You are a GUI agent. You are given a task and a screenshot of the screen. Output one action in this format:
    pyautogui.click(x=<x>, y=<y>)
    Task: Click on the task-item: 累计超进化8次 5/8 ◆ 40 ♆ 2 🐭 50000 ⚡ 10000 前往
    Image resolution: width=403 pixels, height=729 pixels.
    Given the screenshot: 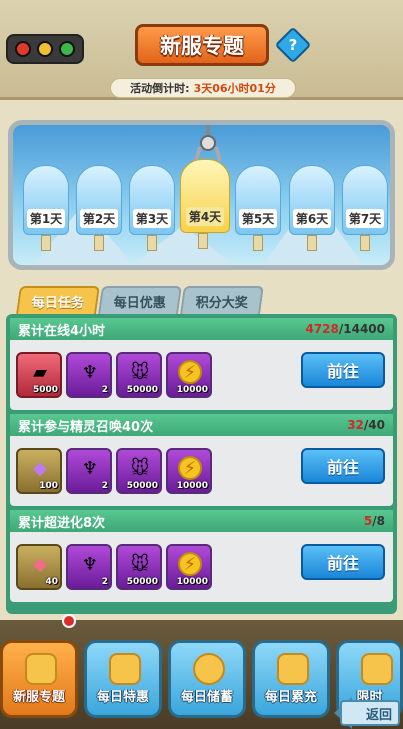 What is the action you would take?
    pyautogui.click(x=201, y=556)
    